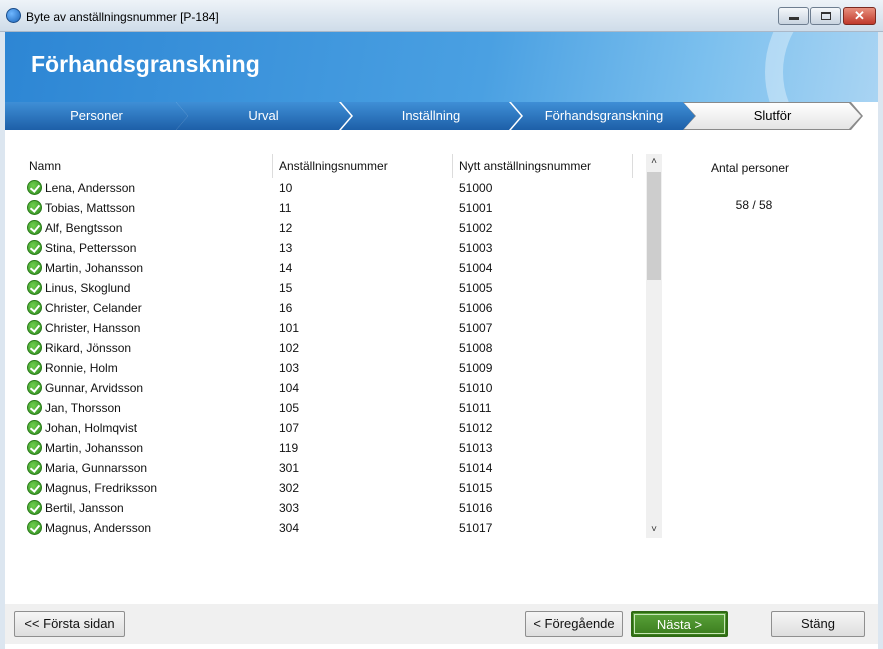 The image size is (883, 649). Describe the element at coordinates (336, 528) in the screenshot. I see `table-row: Magnus, Andersson 304 51017` at that location.